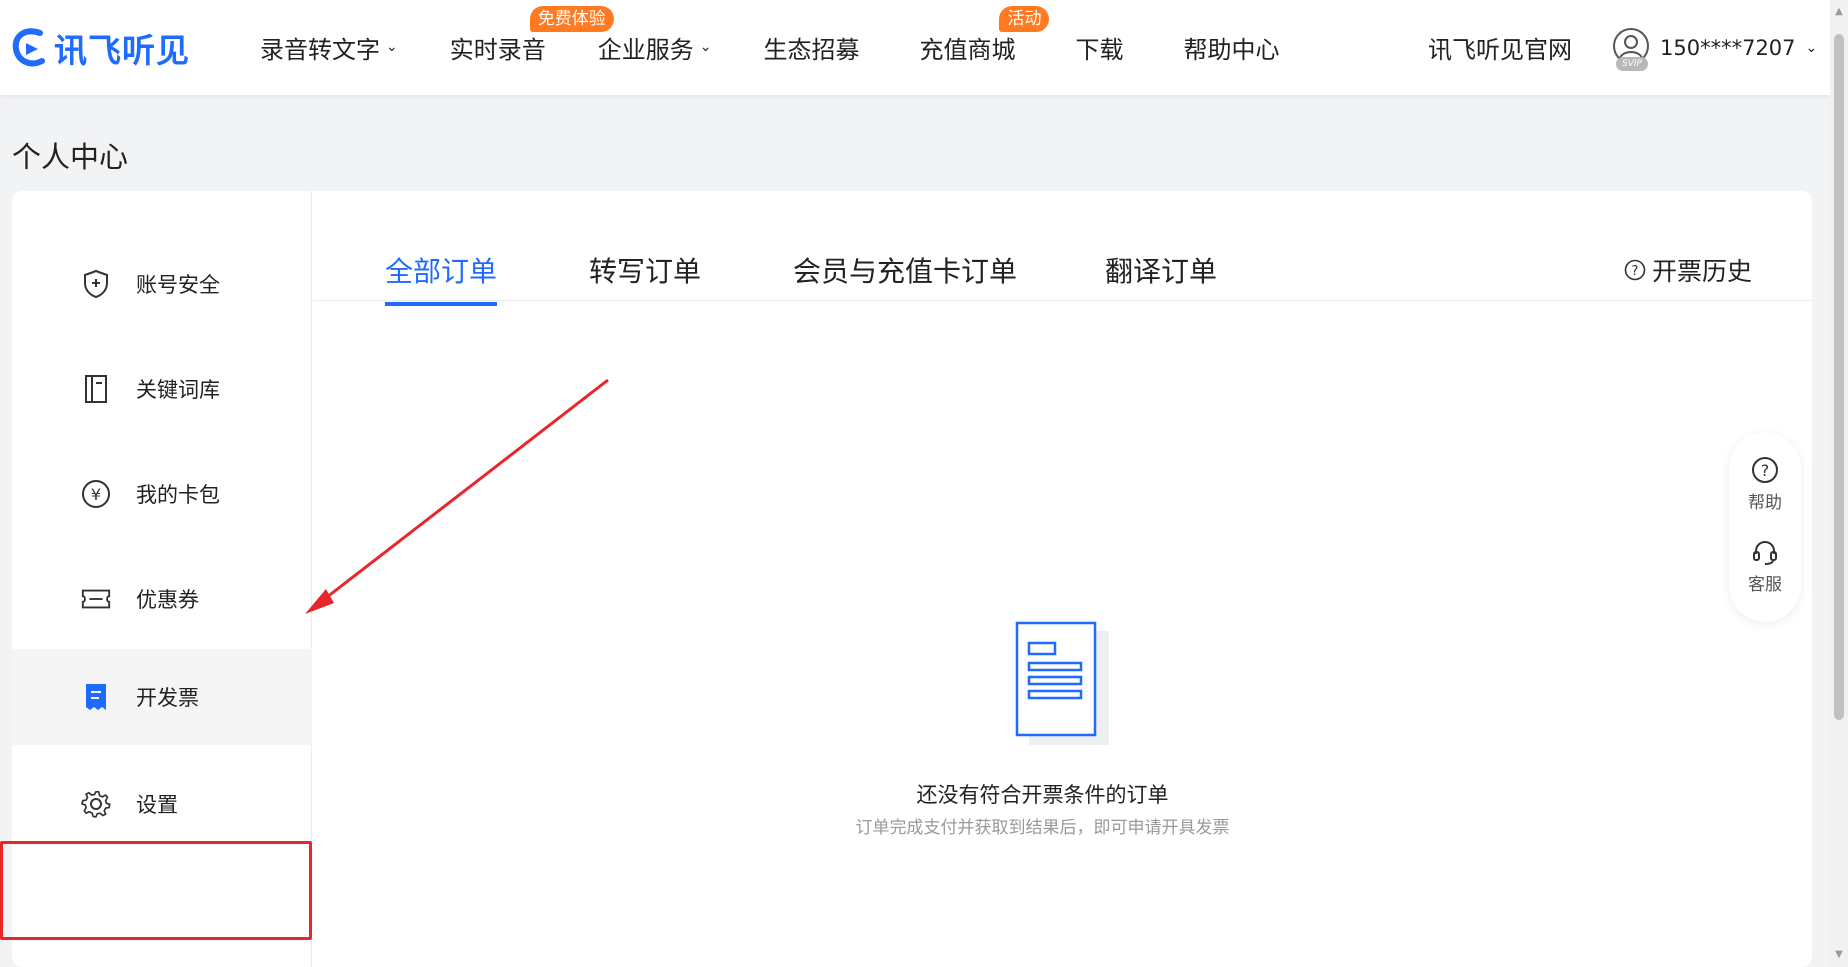 The width and height of the screenshot is (1848, 967). I want to click on invoice-icon, so click(96, 697).